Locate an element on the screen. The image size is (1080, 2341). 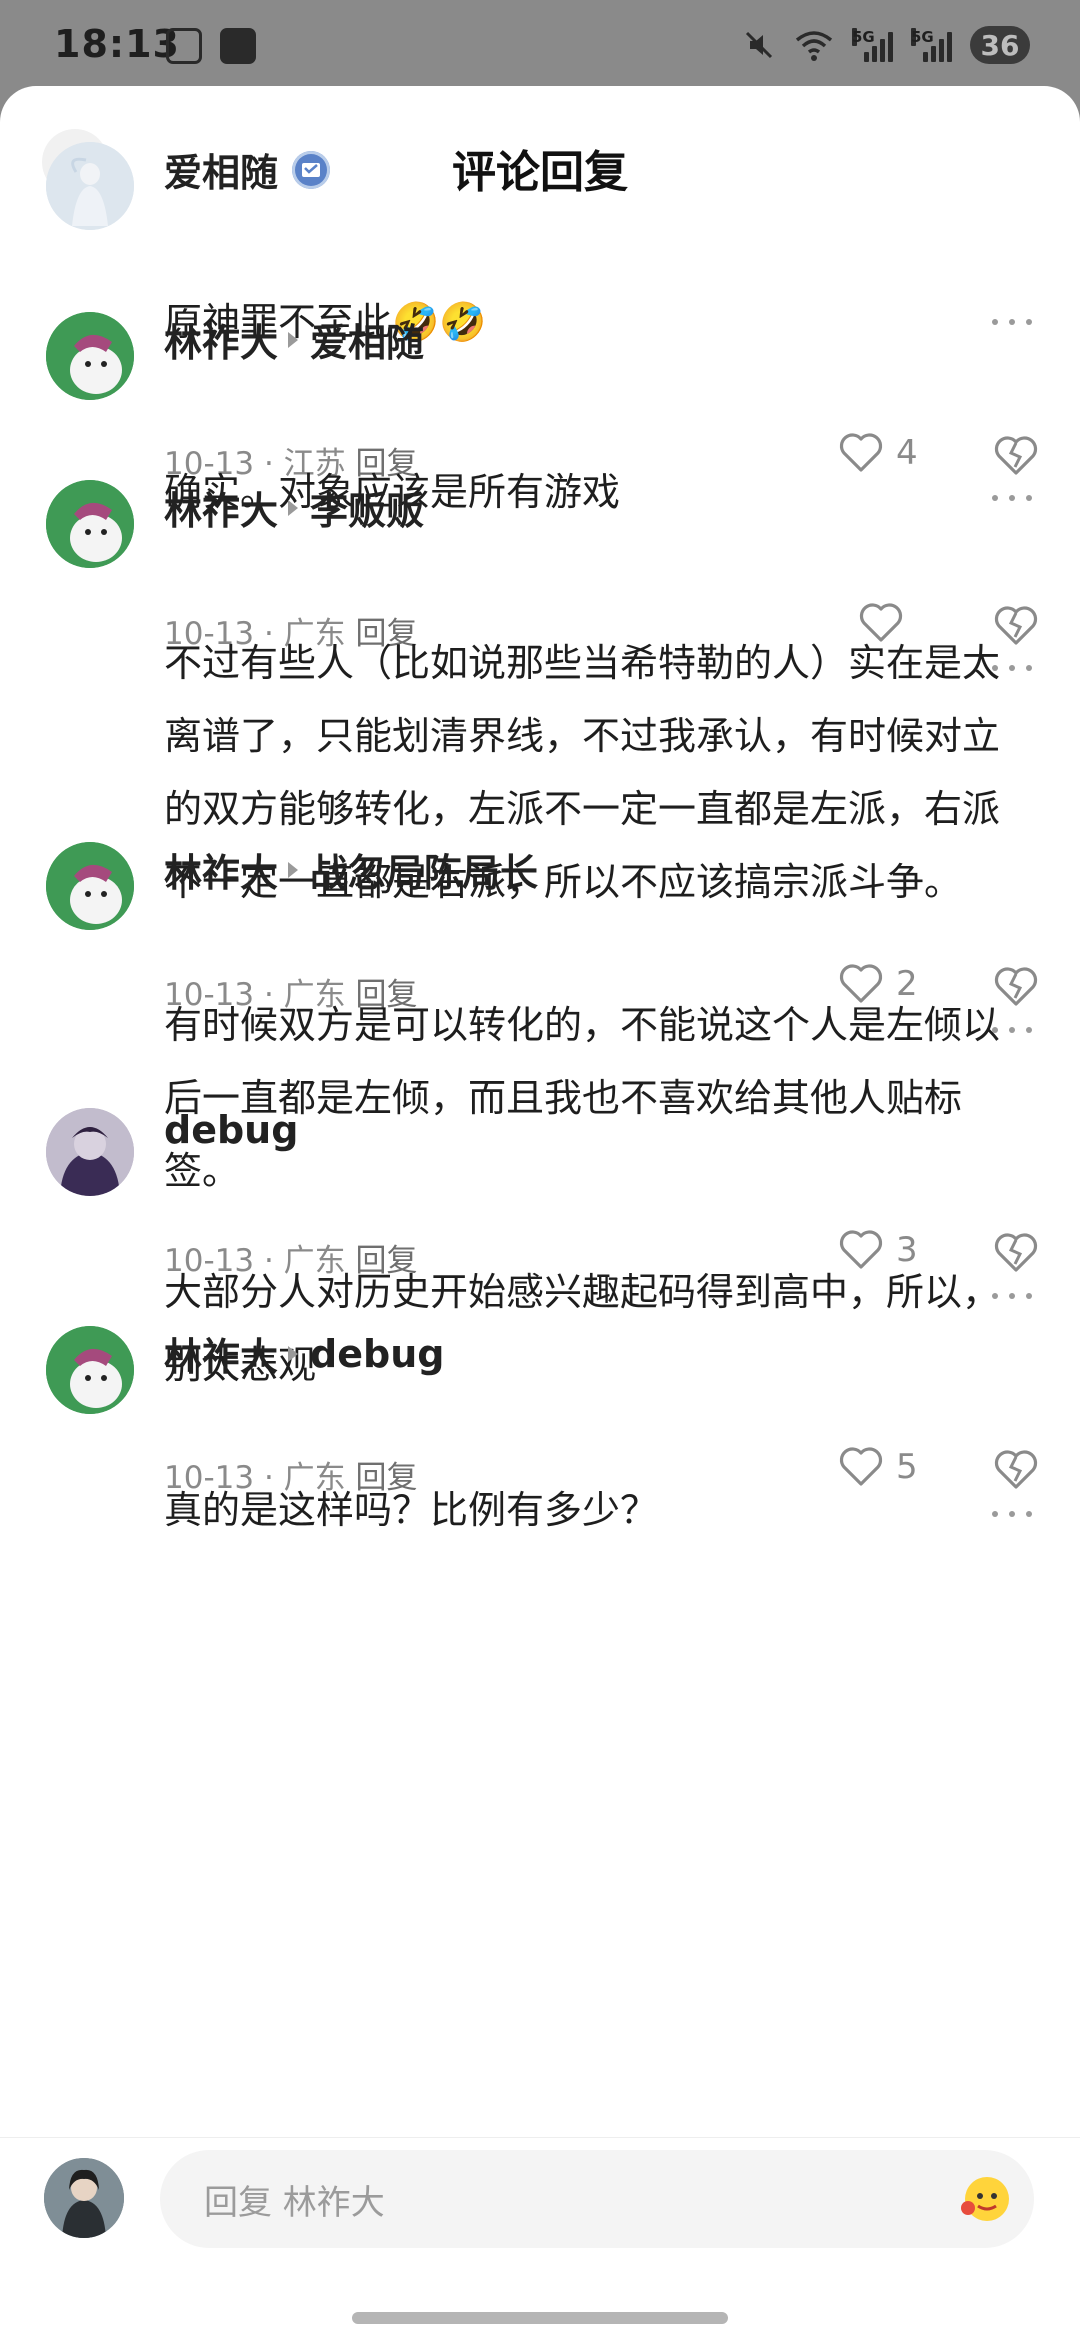
status-right-icons: 5G 5G 36 is located at coordinates (886, 45).